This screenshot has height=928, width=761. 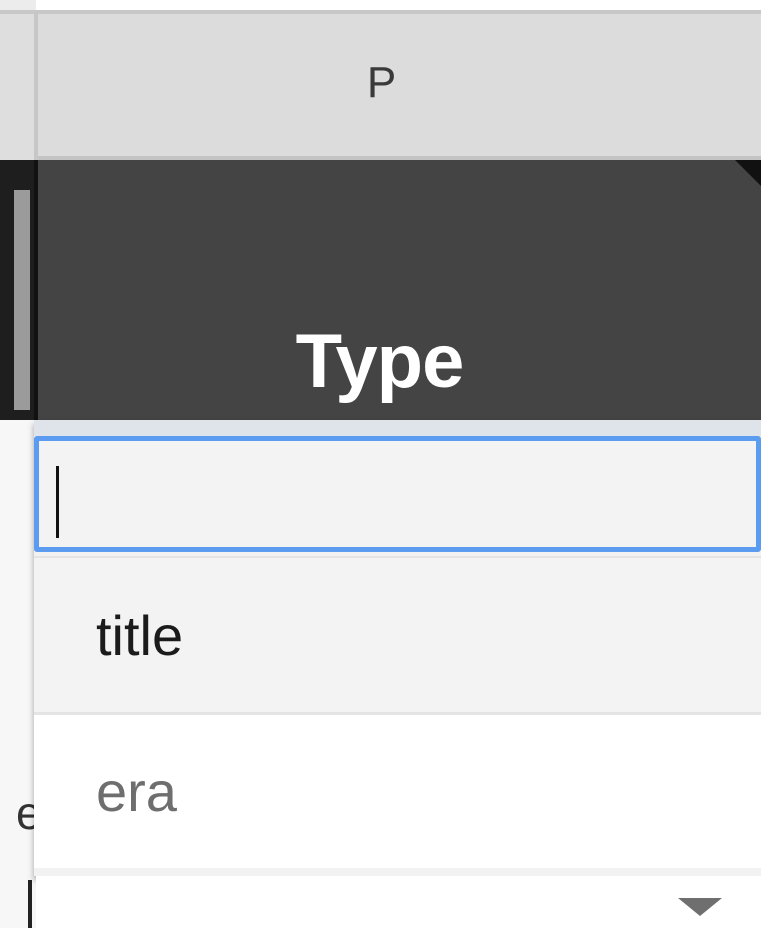 I want to click on previous-cell-partial-text: e, so click(x=26, y=813).